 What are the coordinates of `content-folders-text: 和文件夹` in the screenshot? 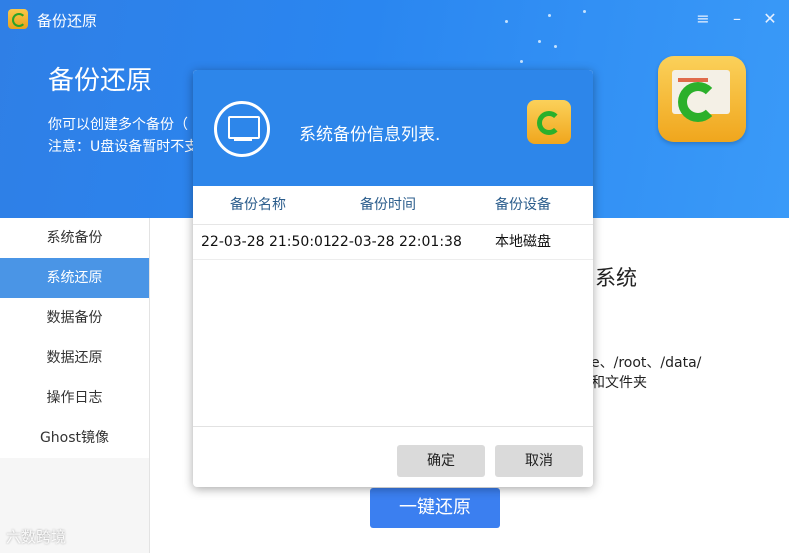 It's located at (619, 383).